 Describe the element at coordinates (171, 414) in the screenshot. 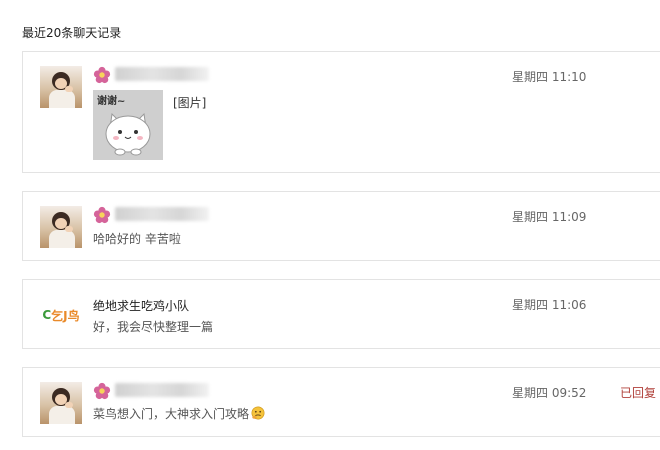

I see `message-text: 菜鸟想入门，大神求入门攻略` at that location.